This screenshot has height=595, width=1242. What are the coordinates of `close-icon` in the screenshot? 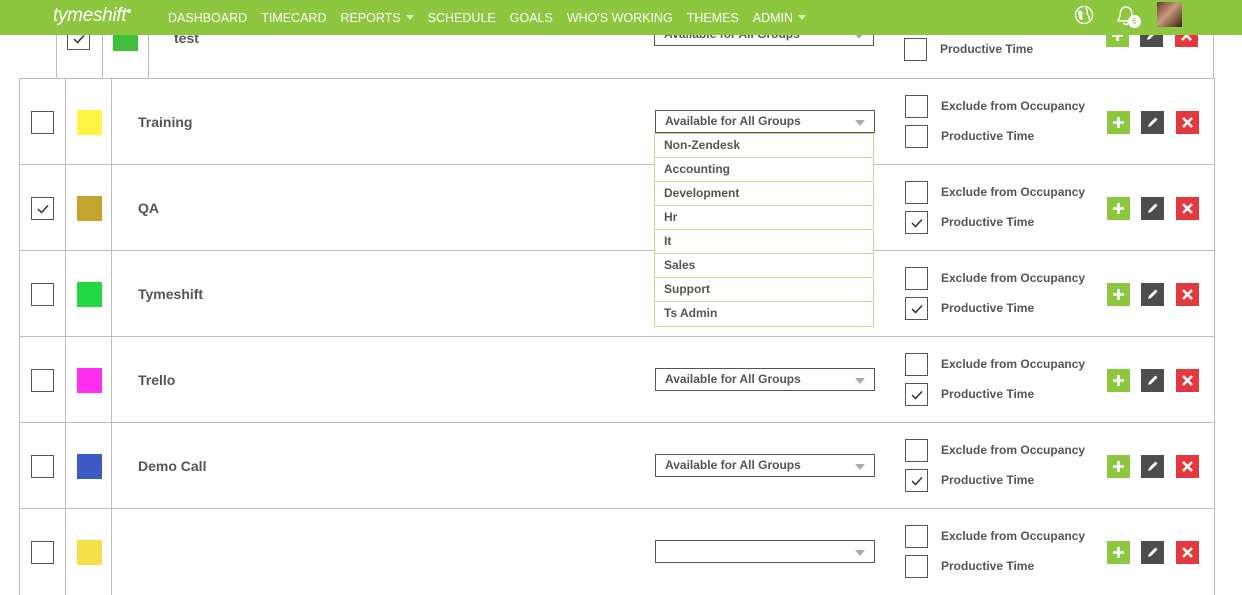 It's located at (1187, 208).